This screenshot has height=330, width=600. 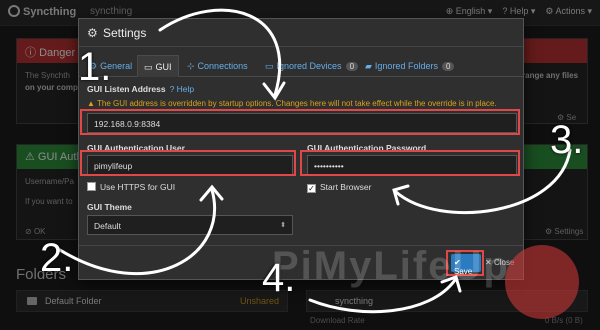 What do you see at coordinates (448, 66) in the screenshot?
I see `ignored-folders-badge: 0` at bounding box center [448, 66].